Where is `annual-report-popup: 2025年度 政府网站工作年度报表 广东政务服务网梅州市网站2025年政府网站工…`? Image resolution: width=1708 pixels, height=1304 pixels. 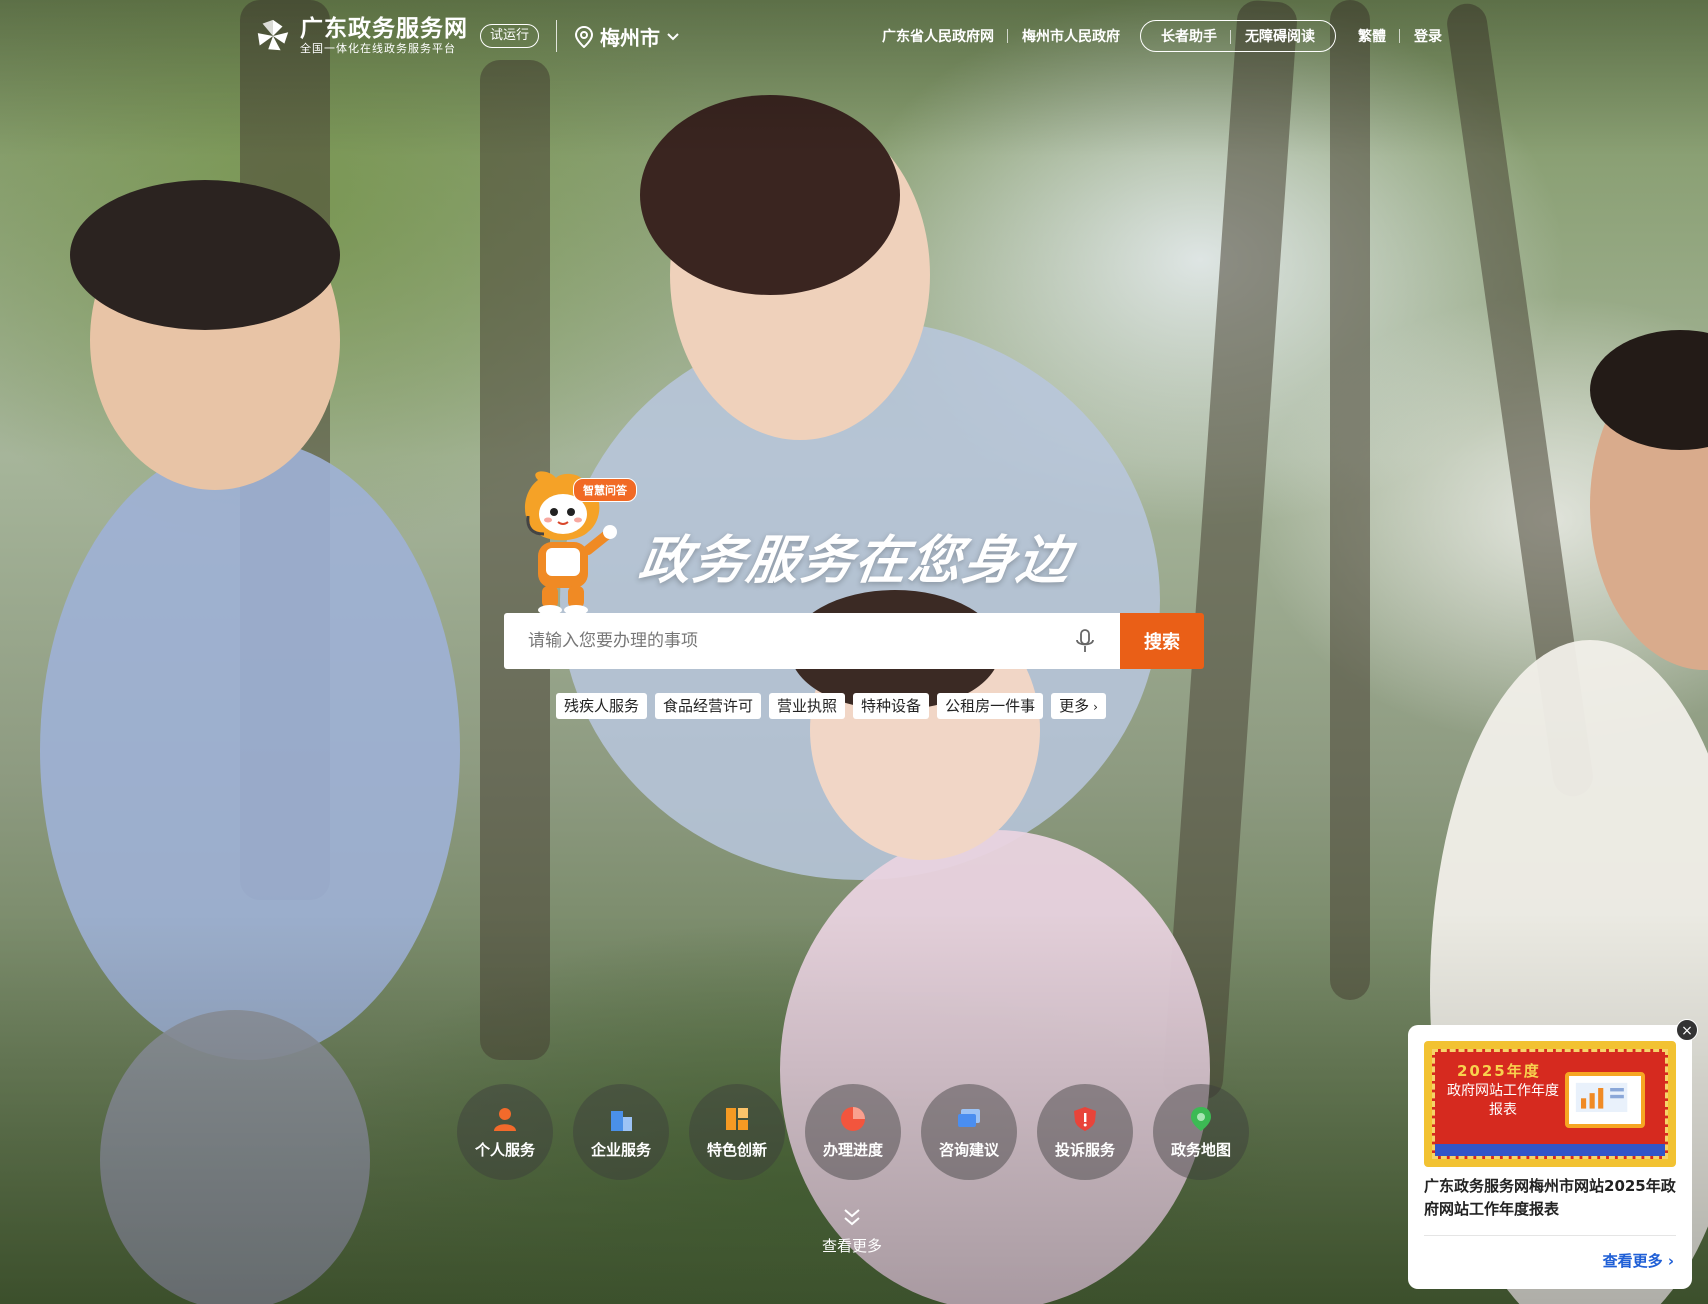
annual-report-popup: 2025年度 政府网站工作年度报表 广东政务服务网梅州市网站2025年政府网站工… is located at coordinates (1550, 1157).